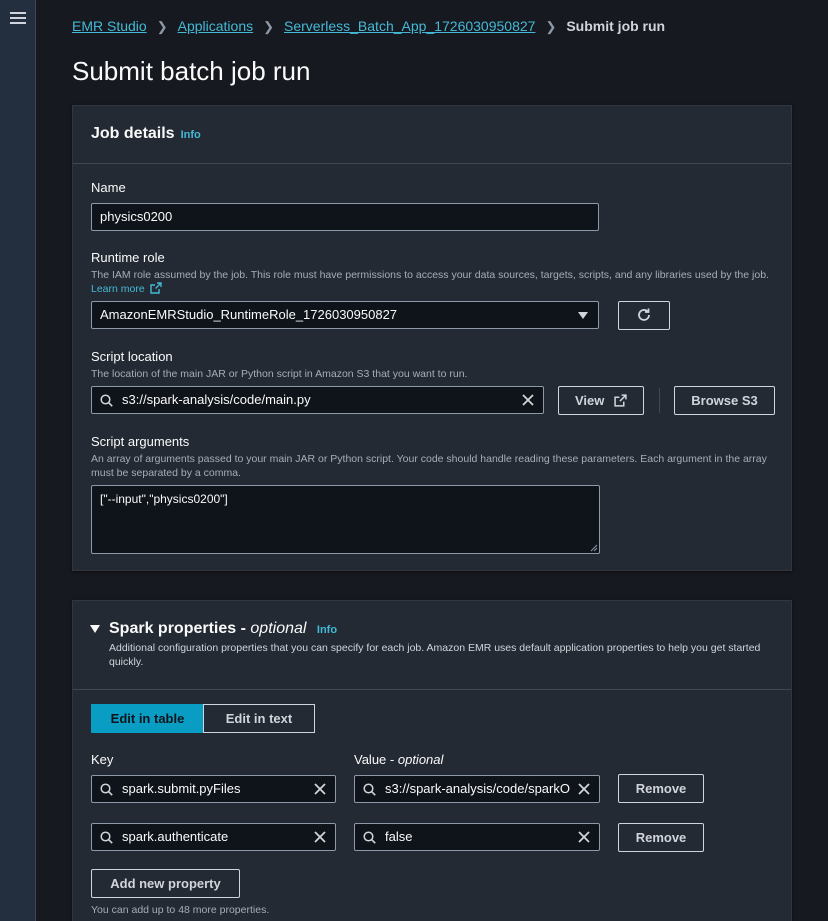 Image resolution: width=828 pixels, height=921 pixels. Describe the element at coordinates (18, 460) in the screenshot. I see `side-navigation-rail` at that location.